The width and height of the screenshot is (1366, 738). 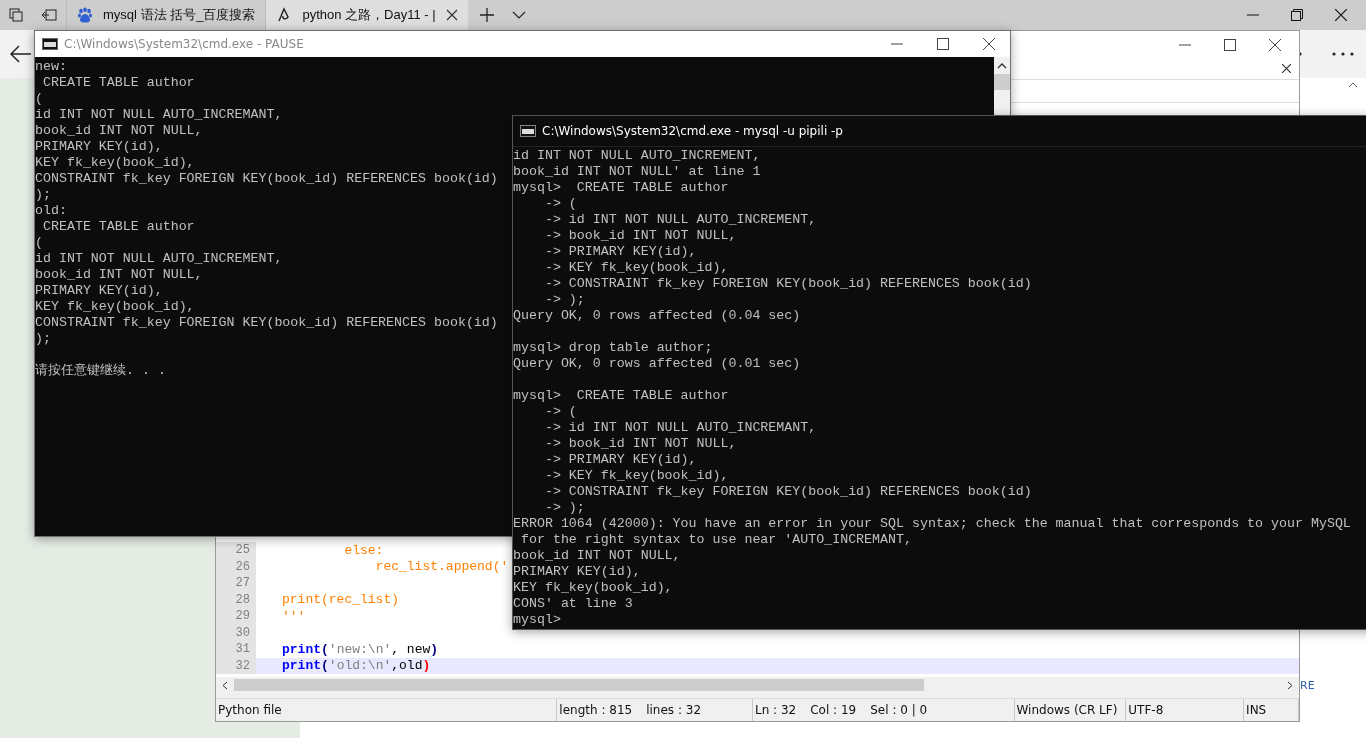 What do you see at coordinates (236, 583) in the screenshot?
I see `line-number: 27` at bounding box center [236, 583].